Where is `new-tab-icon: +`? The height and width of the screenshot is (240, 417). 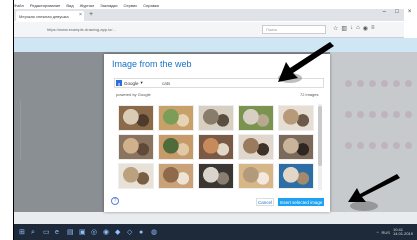
new-tab-icon: + is located at coordinates (91, 14).